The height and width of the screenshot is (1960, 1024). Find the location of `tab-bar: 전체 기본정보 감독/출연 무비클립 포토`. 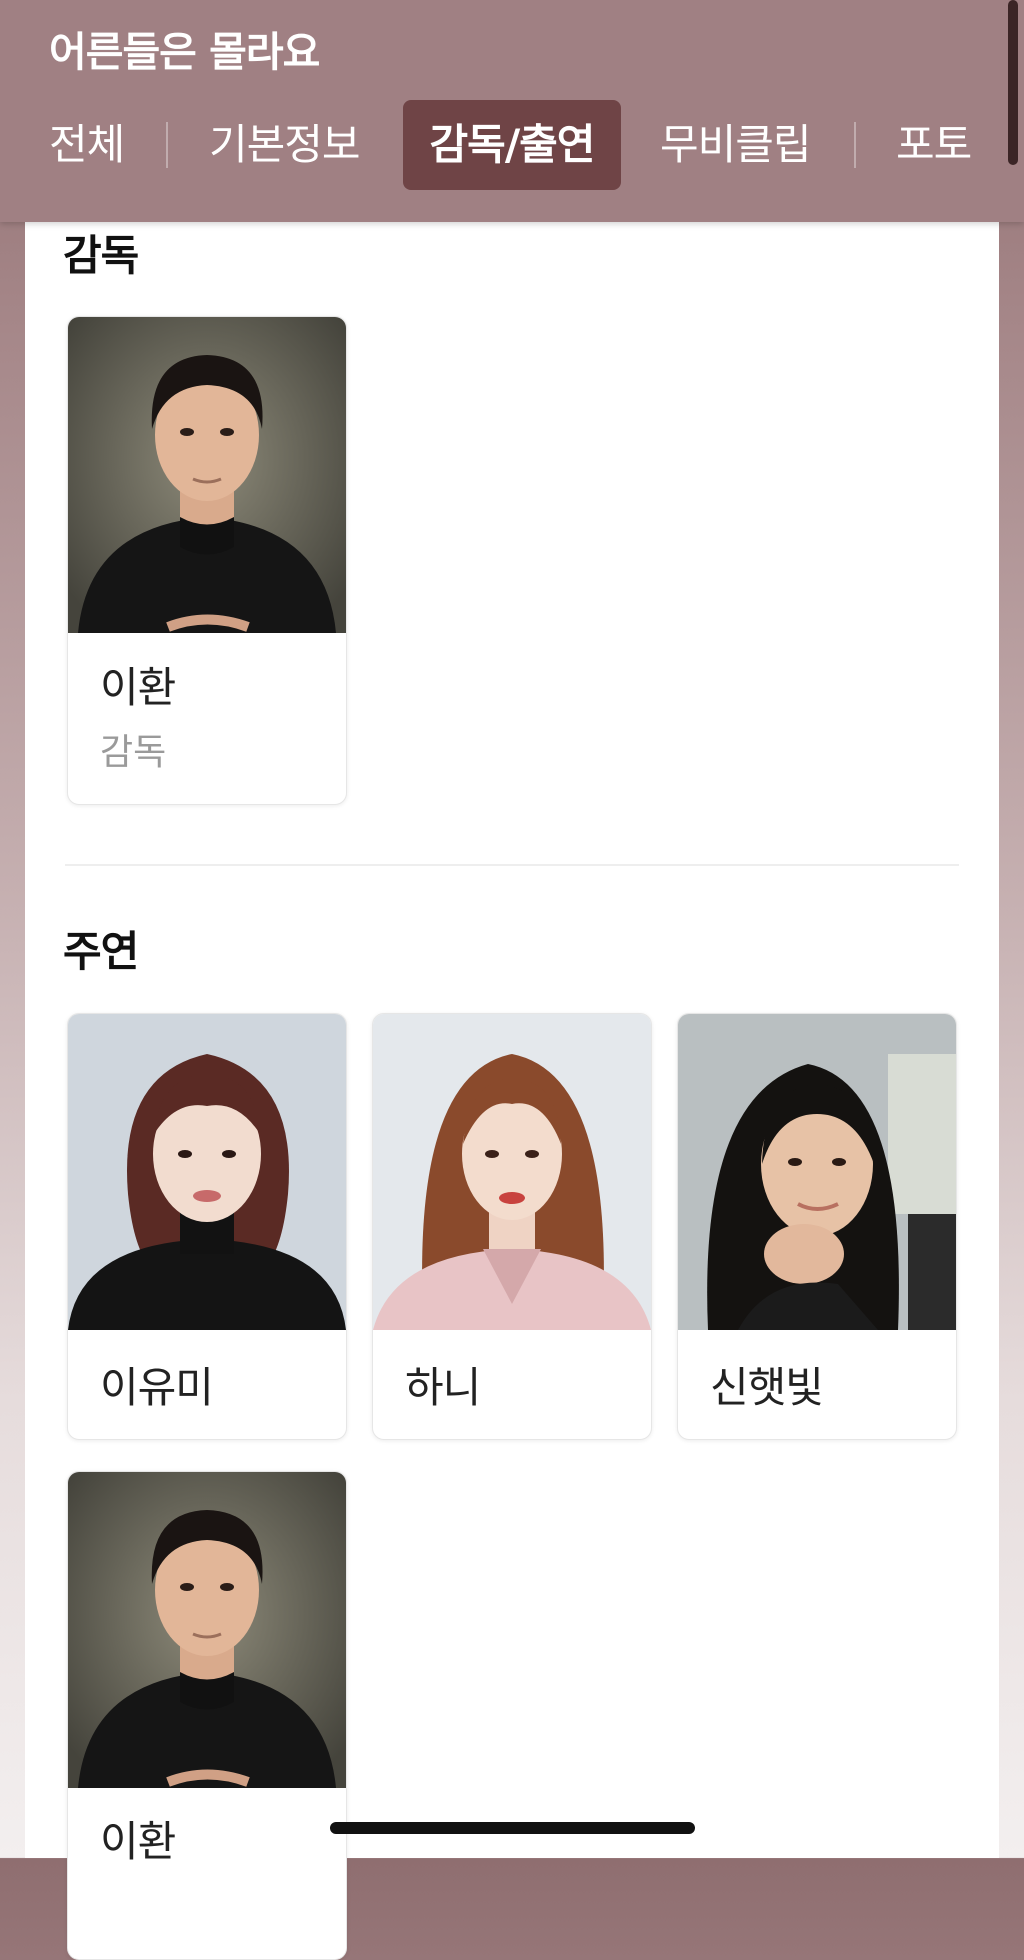

tab-bar: 전체 기본정보 감독/출연 무비클립 포토 is located at coordinates (512, 145).